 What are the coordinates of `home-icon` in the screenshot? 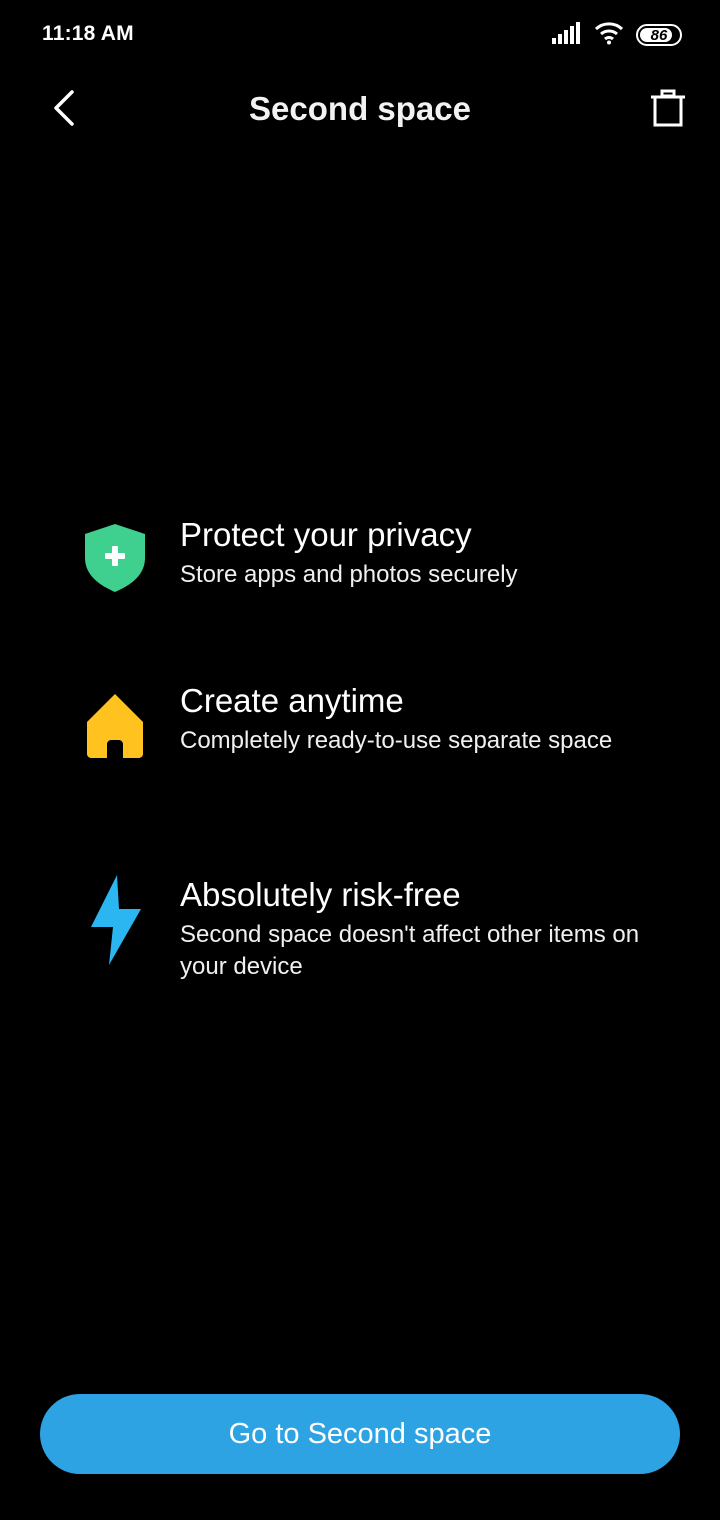 It's located at (115, 726).